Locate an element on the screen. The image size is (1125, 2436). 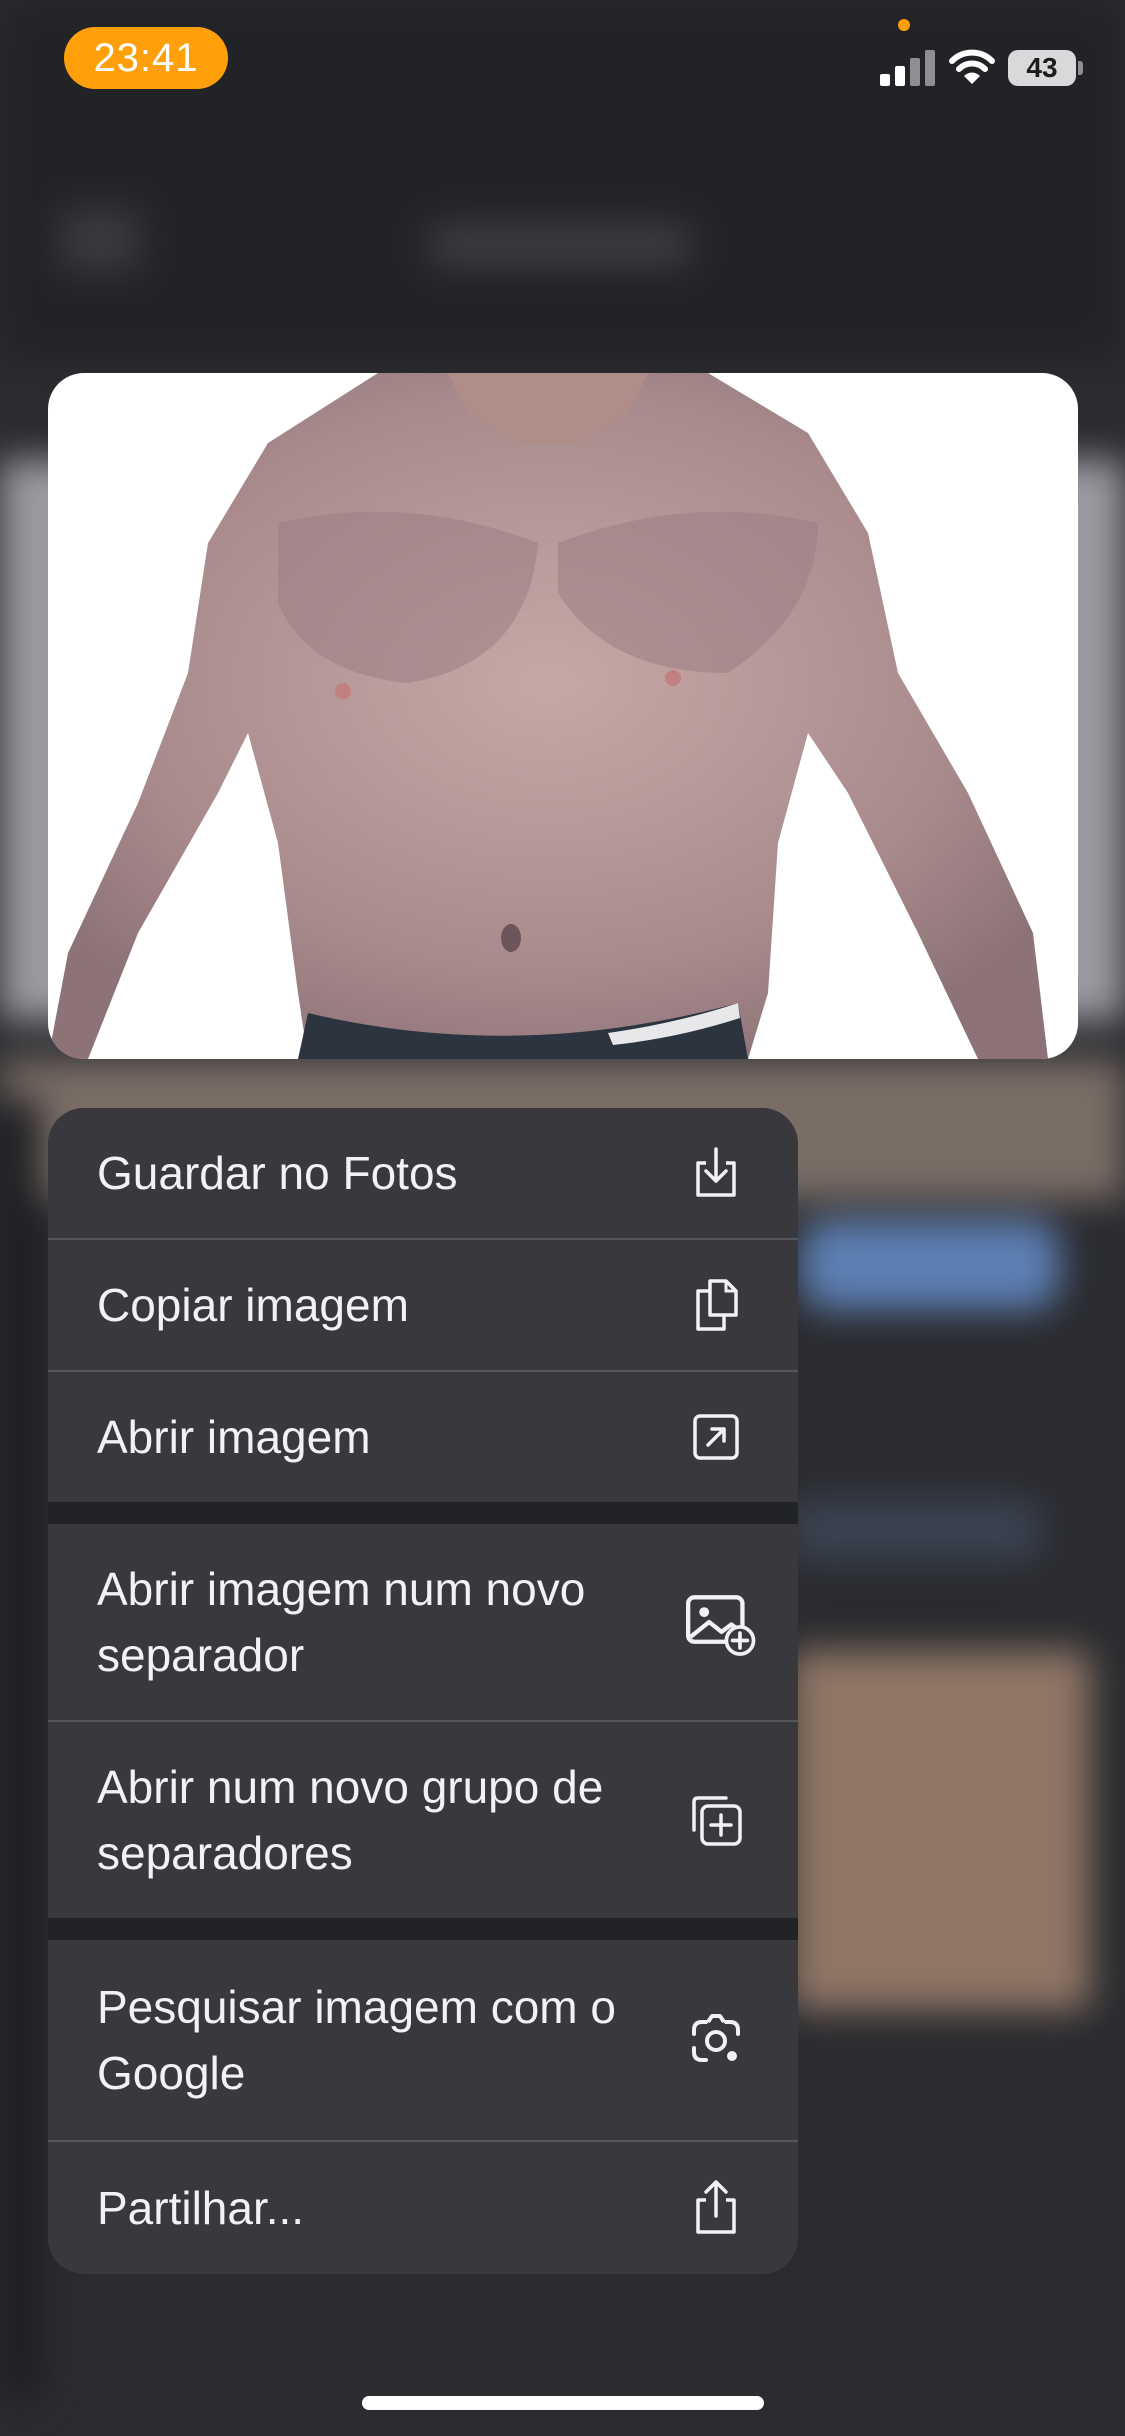
status-time: 23:41 is located at coordinates (146, 58).